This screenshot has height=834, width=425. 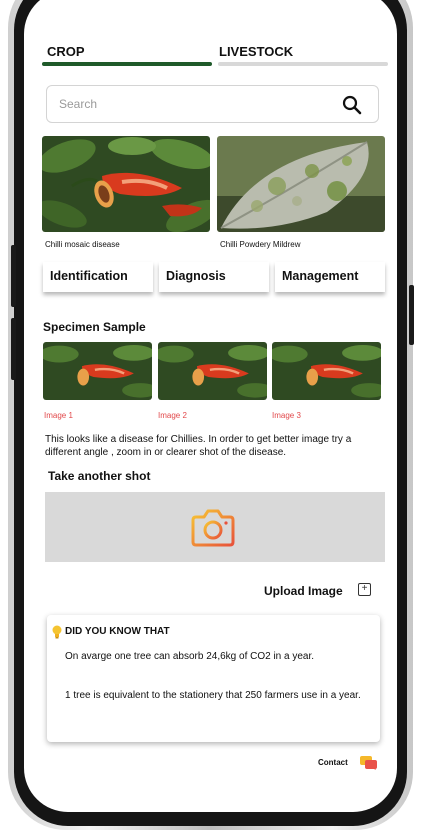 What do you see at coordinates (126, 184) in the screenshot?
I see `chilli-mosaic-image` at bounding box center [126, 184].